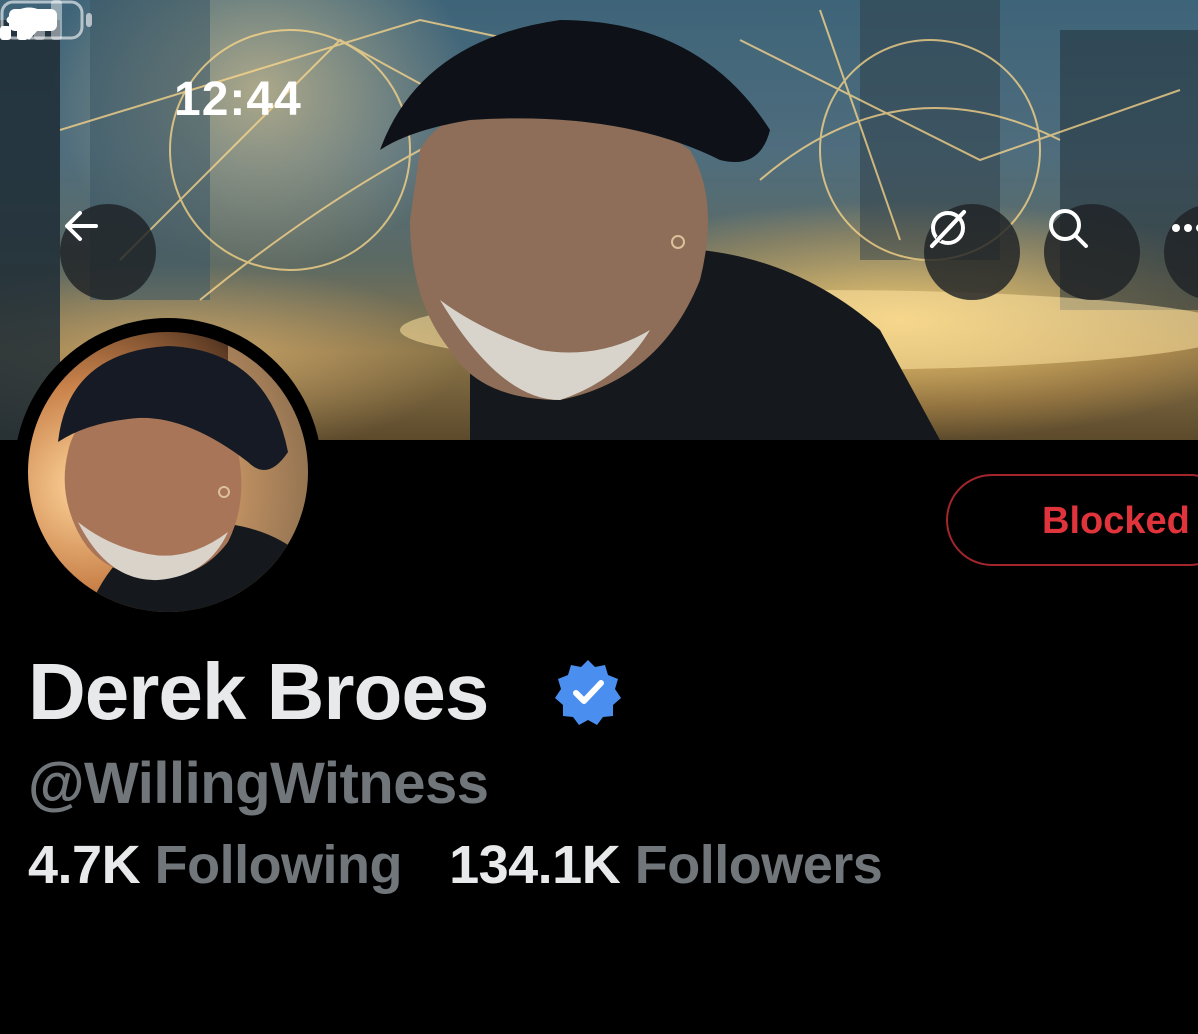 The height and width of the screenshot is (1034, 1198). I want to click on followers-label: Followers, so click(758, 865).